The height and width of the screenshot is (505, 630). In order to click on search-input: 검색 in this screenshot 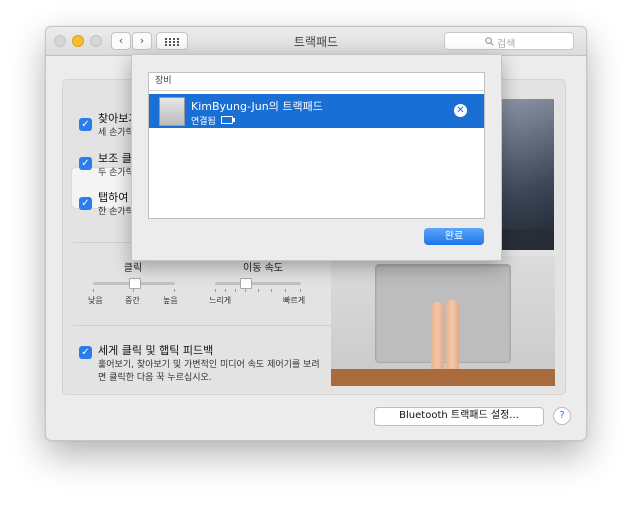, I will do `click(509, 41)`.